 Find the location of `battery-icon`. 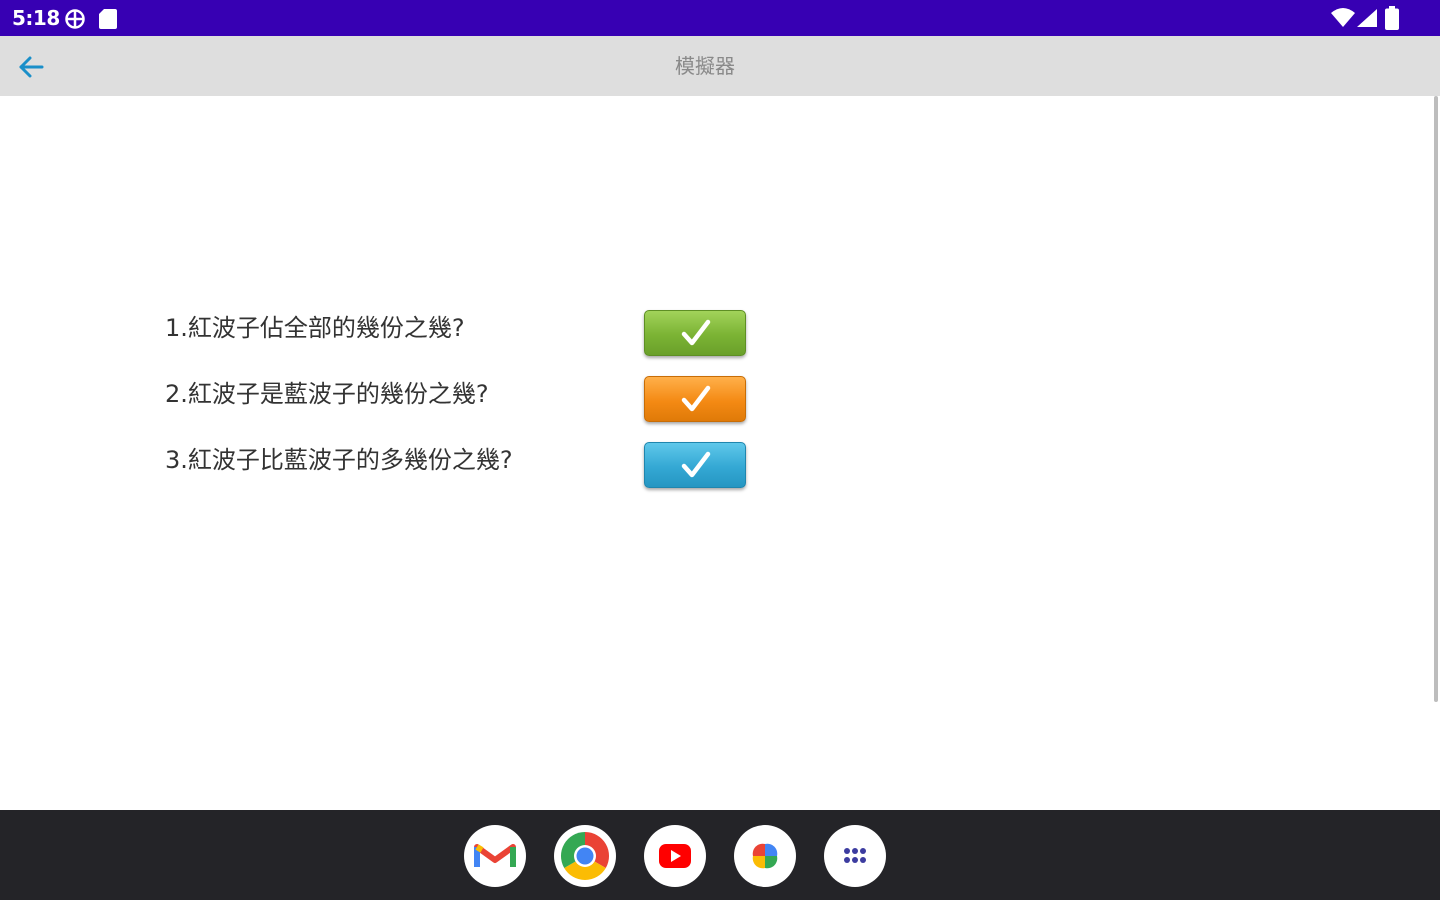

battery-icon is located at coordinates (1392, 20).